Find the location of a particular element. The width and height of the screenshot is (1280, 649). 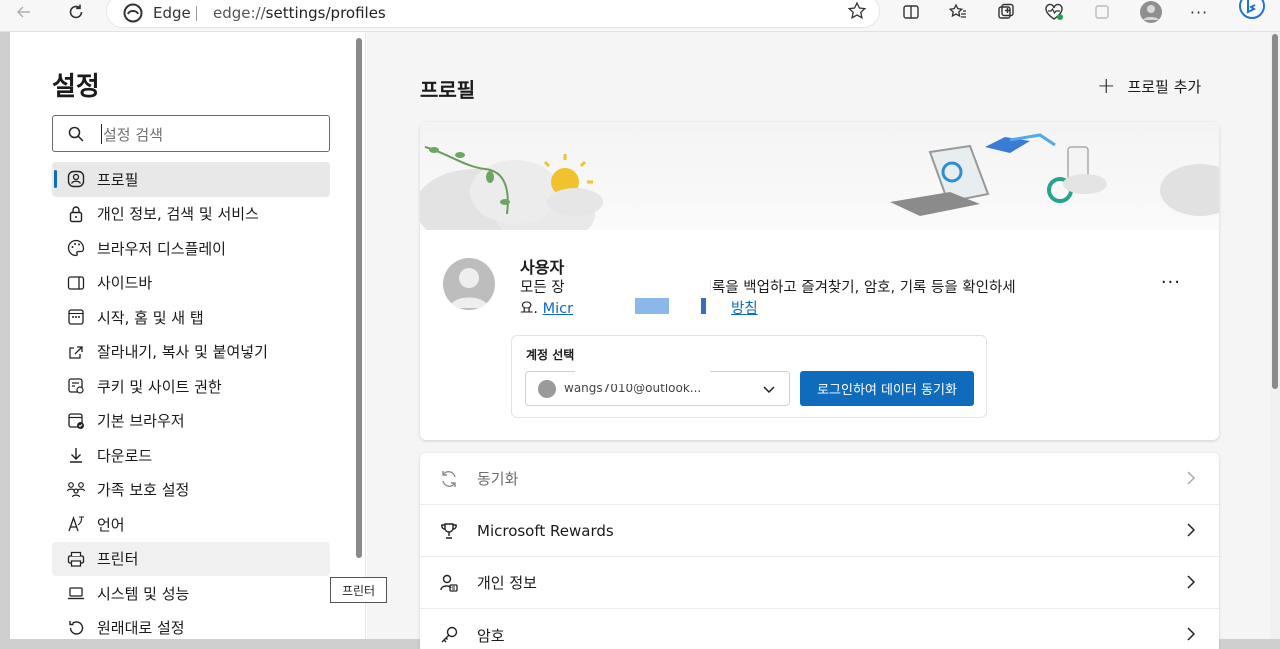

main-scrollbar is located at coordinates (1275, 335).